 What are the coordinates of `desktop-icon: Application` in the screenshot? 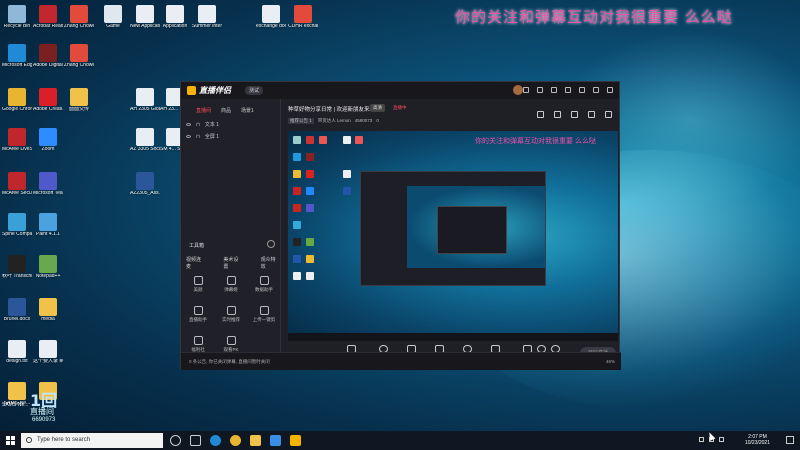 It's located at (175, 22).